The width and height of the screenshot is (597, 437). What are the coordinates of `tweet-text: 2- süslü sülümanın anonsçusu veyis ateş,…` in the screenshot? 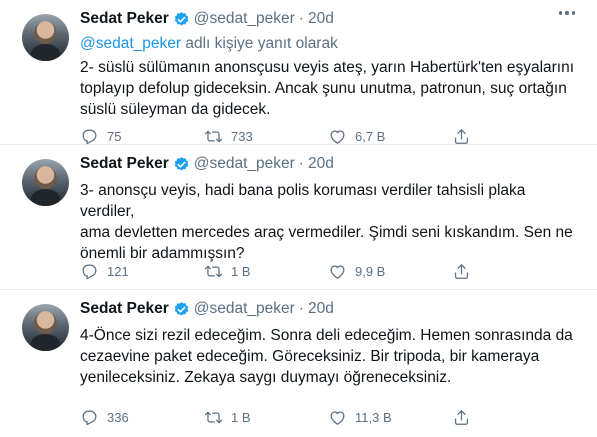 It's located at (327, 88).